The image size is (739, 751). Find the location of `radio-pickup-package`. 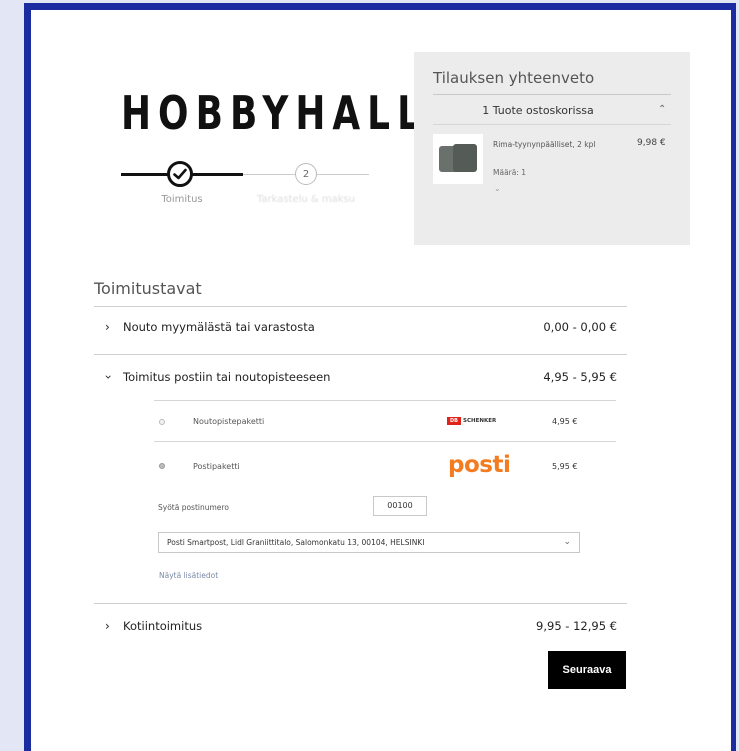

radio-pickup-package is located at coordinates (162, 422).